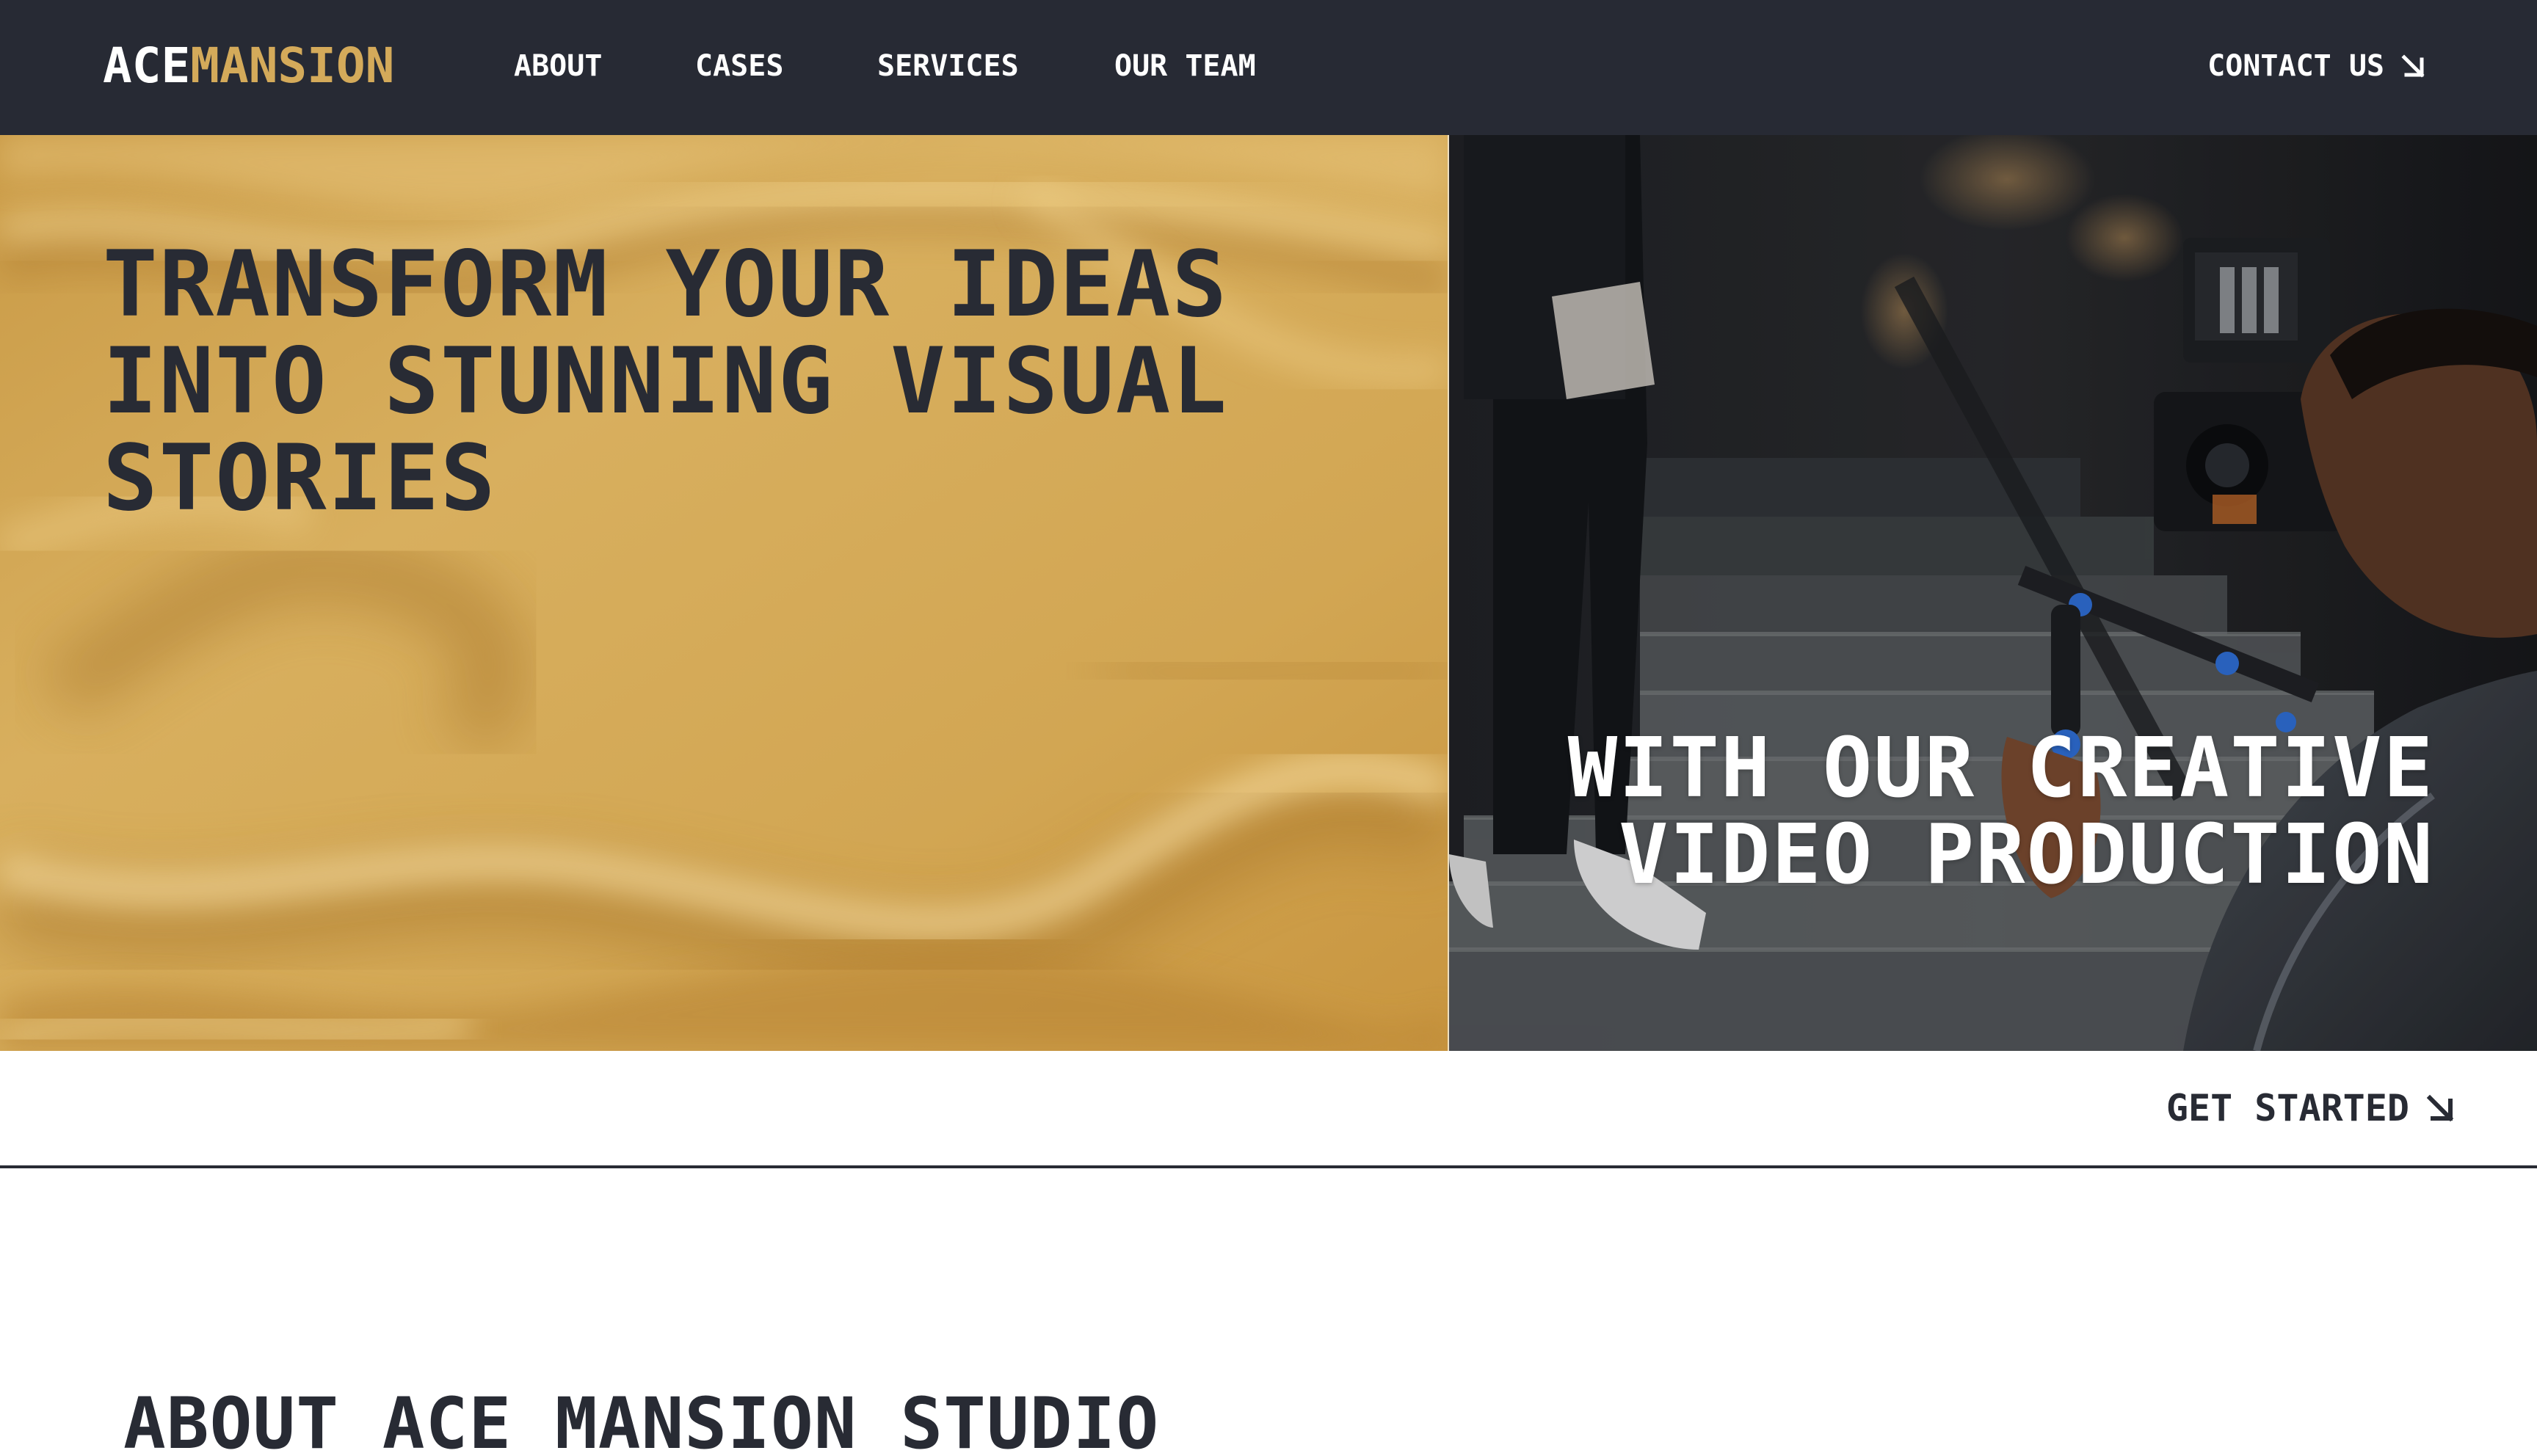 The image size is (2537, 1456). I want to click on contact-us-button: CONTACT US, so click(2316, 66).